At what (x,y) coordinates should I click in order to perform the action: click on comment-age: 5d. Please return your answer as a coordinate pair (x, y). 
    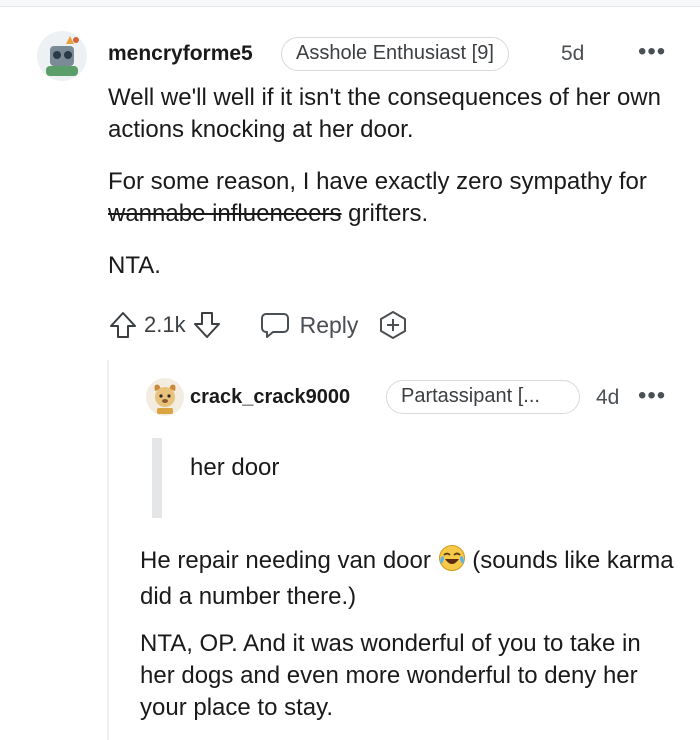
    Looking at the image, I should click on (573, 53).